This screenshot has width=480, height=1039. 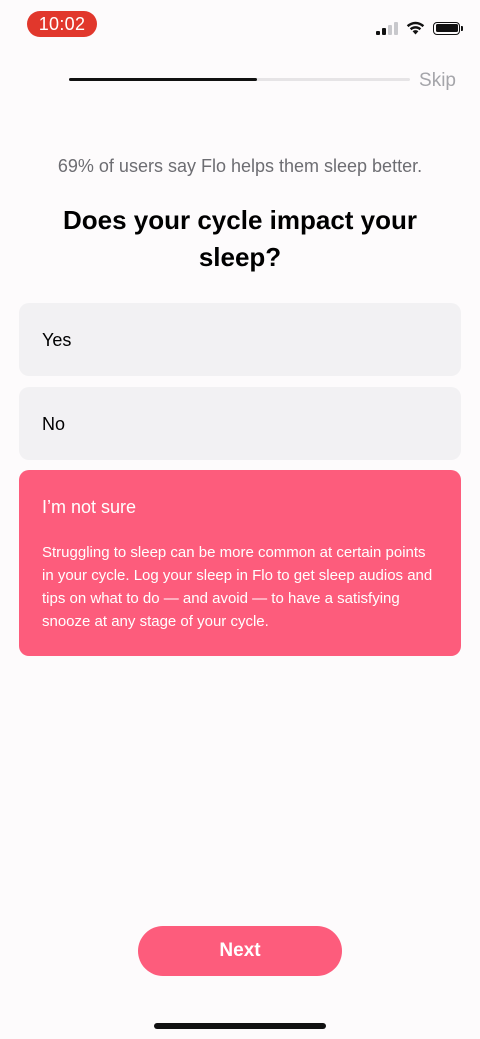 What do you see at coordinates (240, 1026) in the screenshot?
I see `home-indicator` at bounding box center [240, 1026].